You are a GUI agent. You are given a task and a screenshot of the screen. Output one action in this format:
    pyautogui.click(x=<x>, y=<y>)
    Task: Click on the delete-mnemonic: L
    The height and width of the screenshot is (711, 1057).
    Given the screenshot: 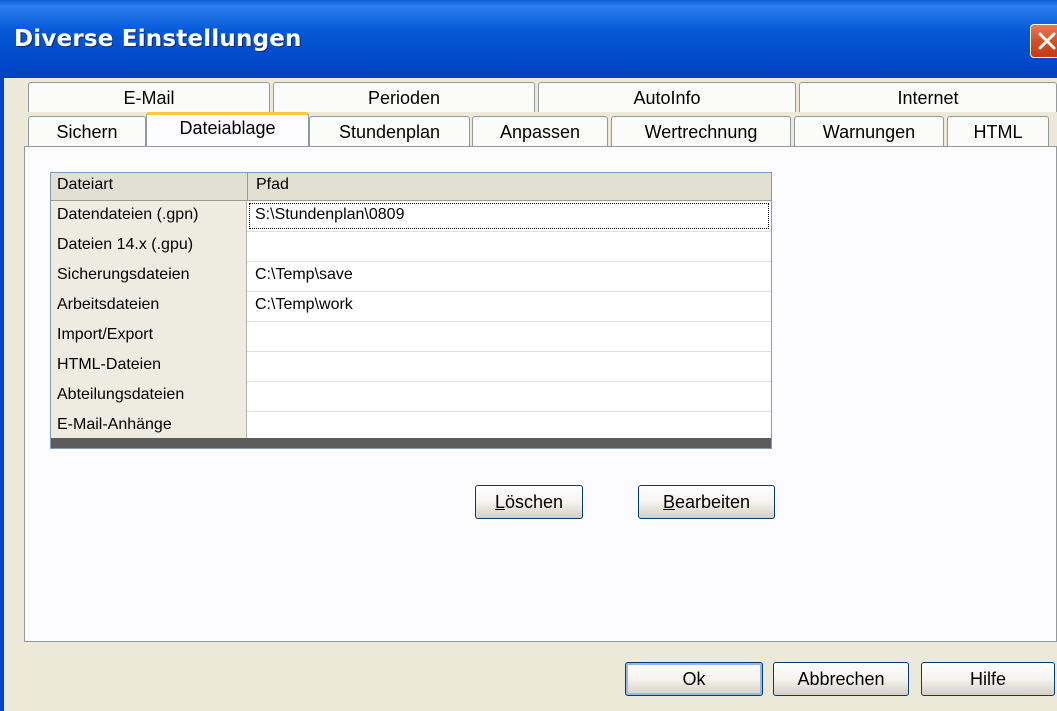 What is the action you would take?
    pyautogui.click(x=499, y=502)
    